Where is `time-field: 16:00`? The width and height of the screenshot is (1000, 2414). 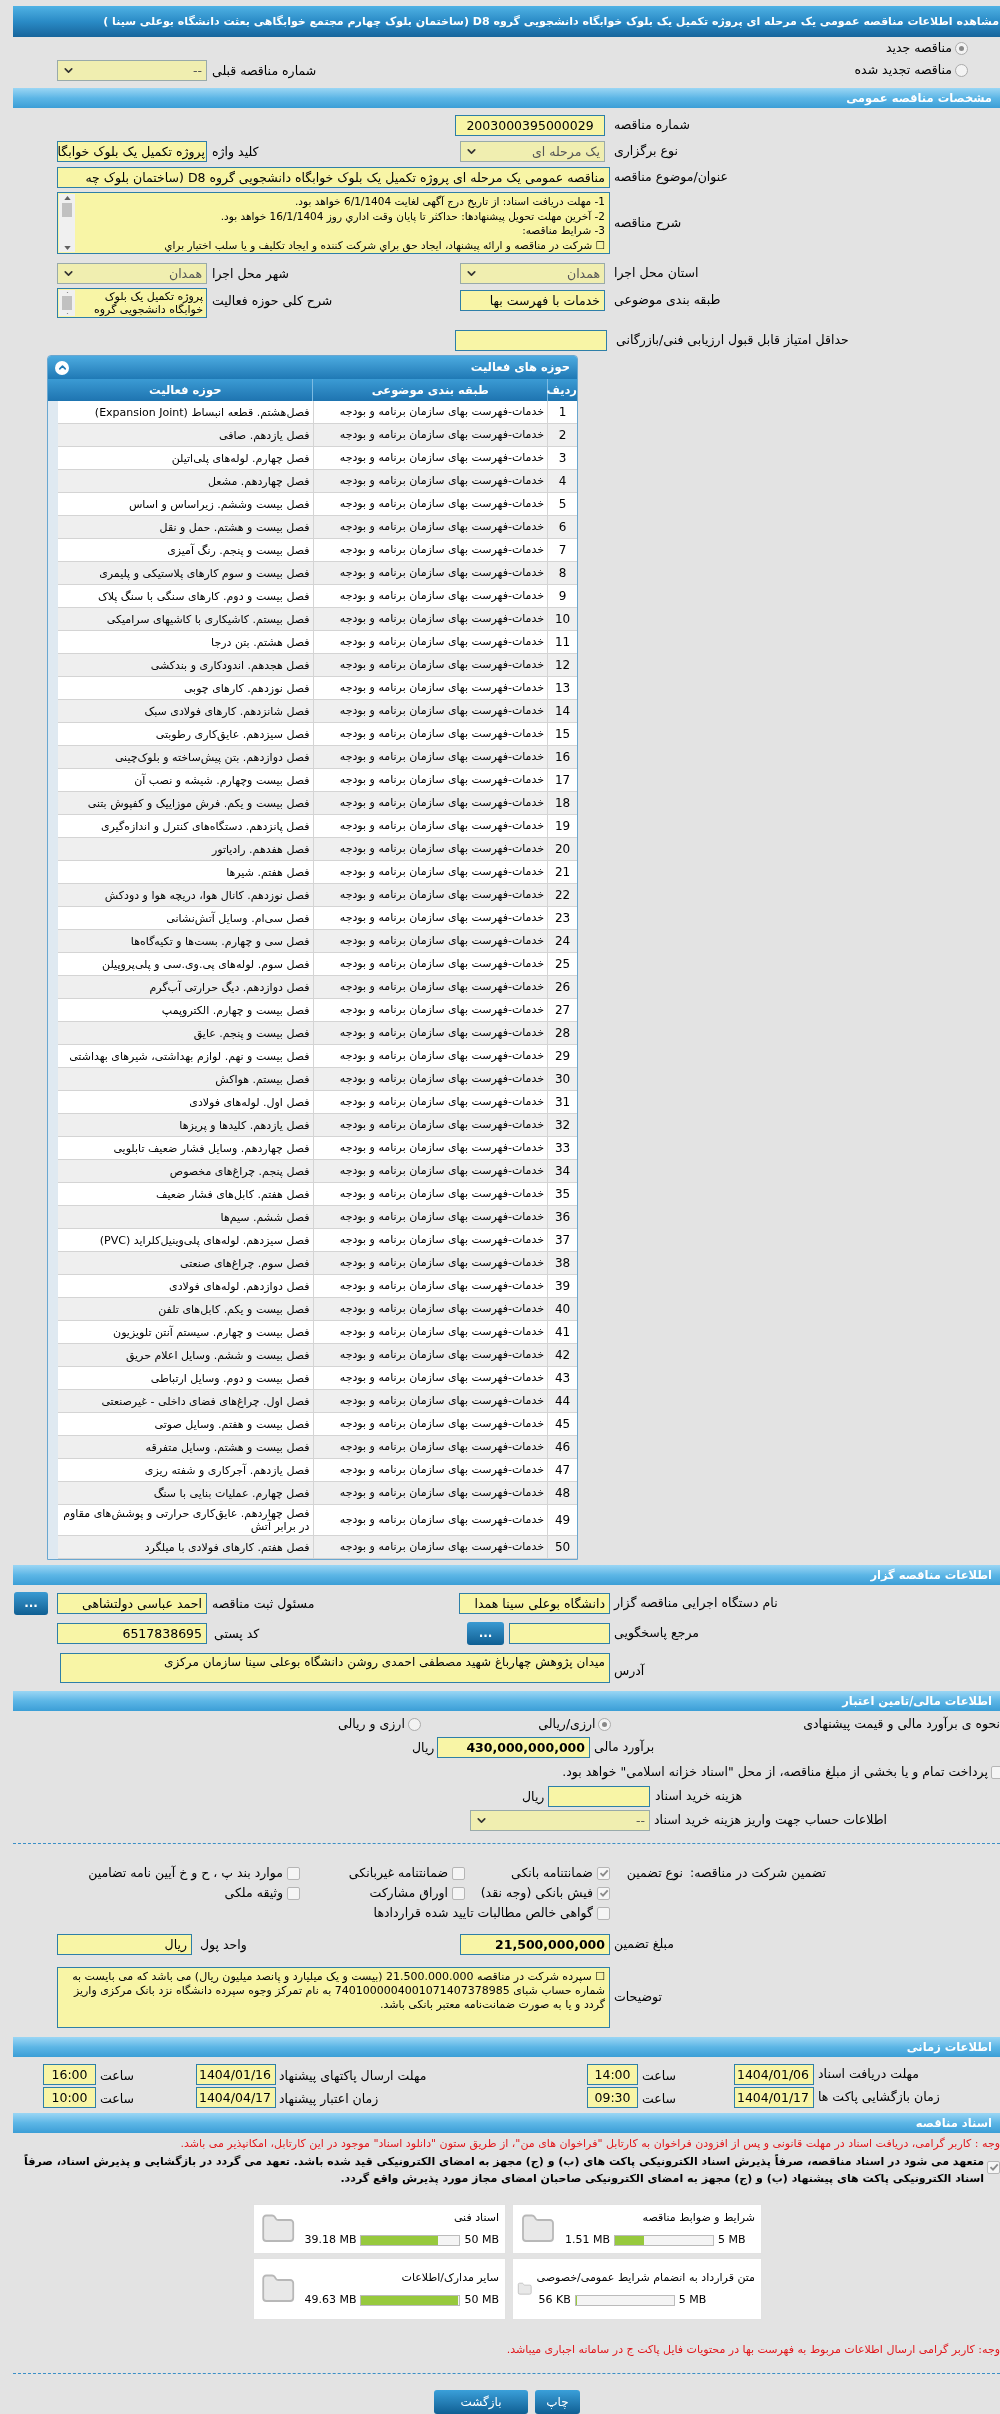
time-field: 16:00 is located at coordinates (69, 2074).